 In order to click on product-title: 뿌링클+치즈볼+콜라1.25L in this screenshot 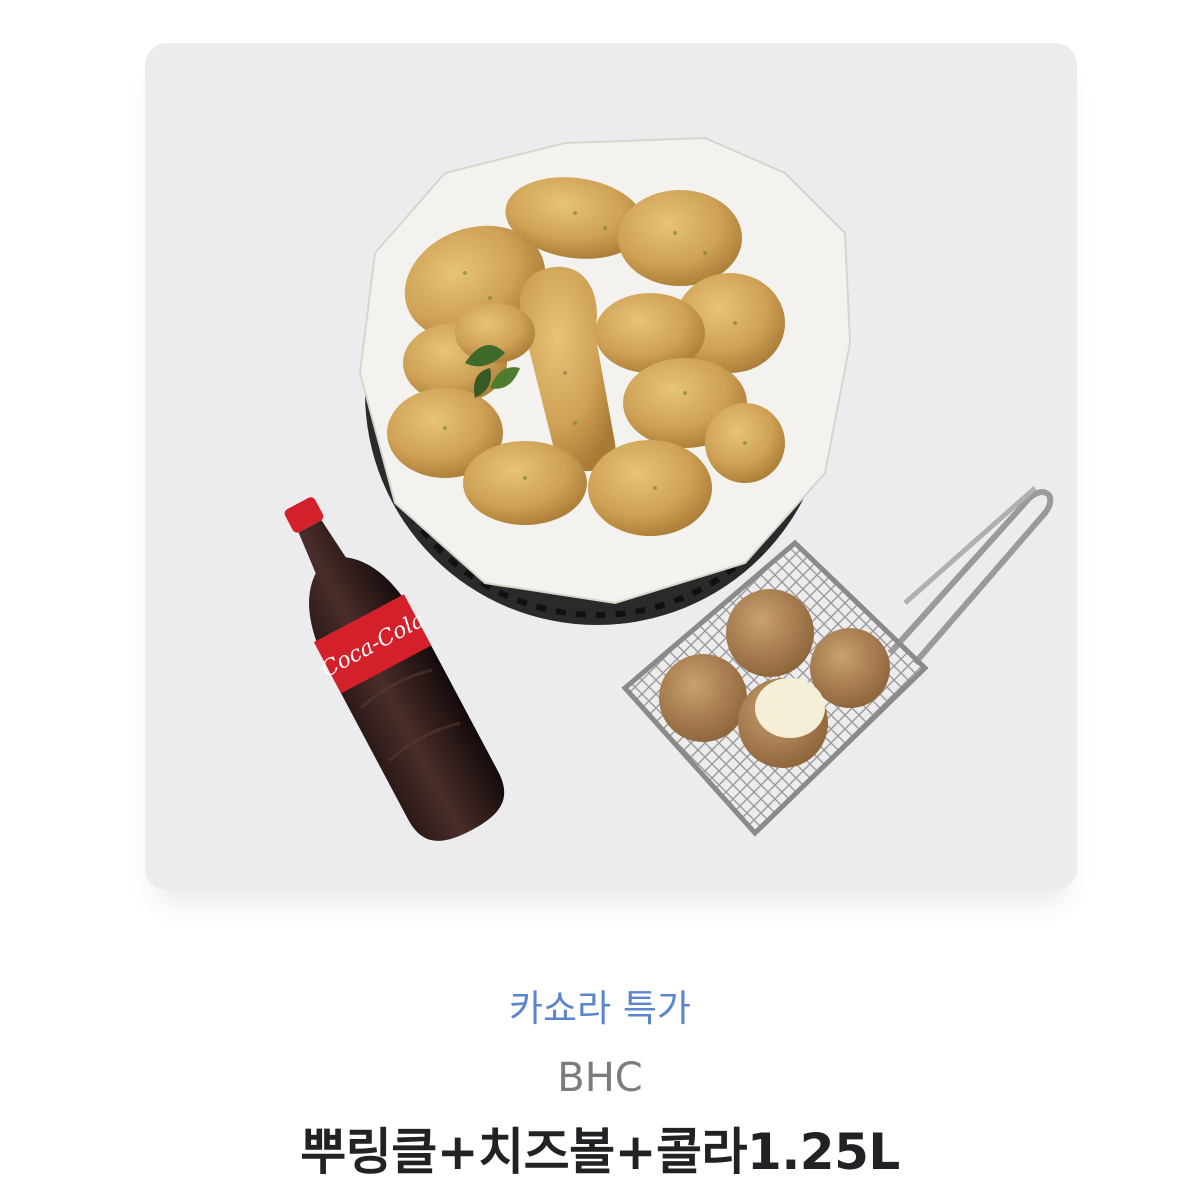, I will do `click(600, 1152)`.